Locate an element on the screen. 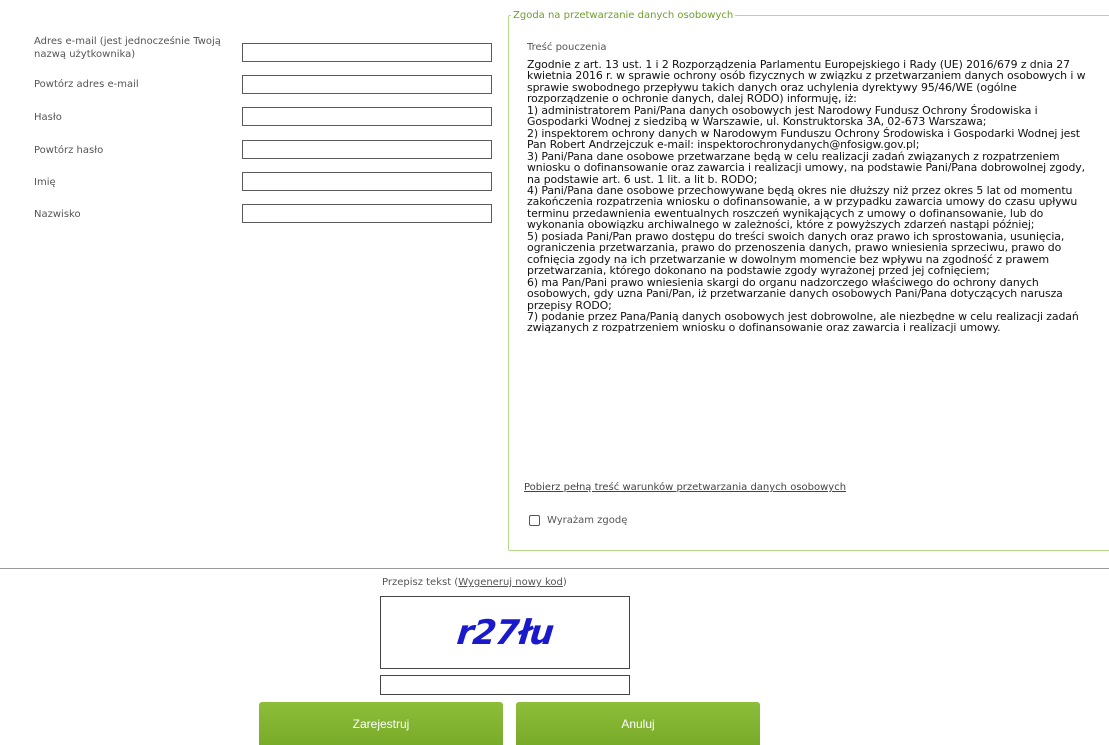  repeat-password-field is located at coordinates (367, 149).